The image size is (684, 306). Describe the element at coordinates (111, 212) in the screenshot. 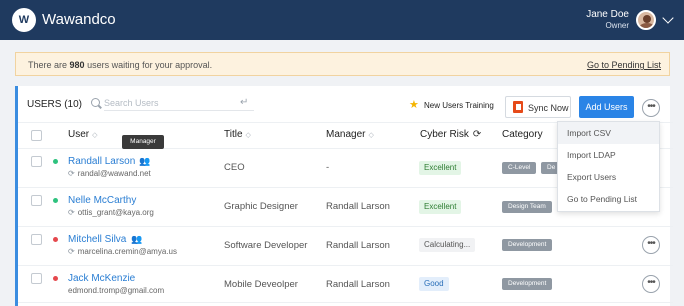

I see `user-email: ⟳ ottis_grant@kaya.org` at that location.